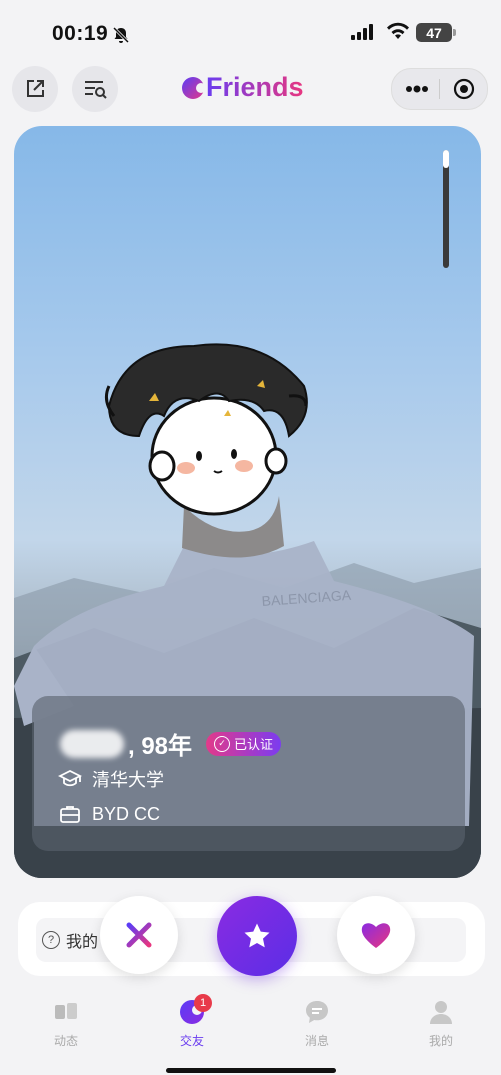 This screenshot has width=501, height=1075. Describe the element at coordinates (80, 33) in the screenshot. I see `status-time: 00:19` at that location.